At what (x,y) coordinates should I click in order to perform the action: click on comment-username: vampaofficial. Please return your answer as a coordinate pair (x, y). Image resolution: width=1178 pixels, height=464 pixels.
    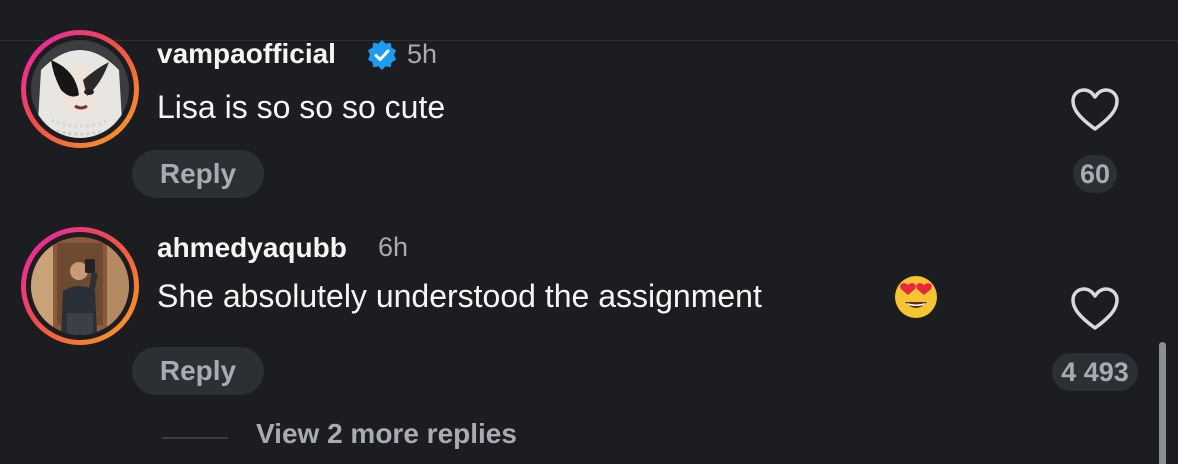
    Looking at the image, I should click on (246, 54).